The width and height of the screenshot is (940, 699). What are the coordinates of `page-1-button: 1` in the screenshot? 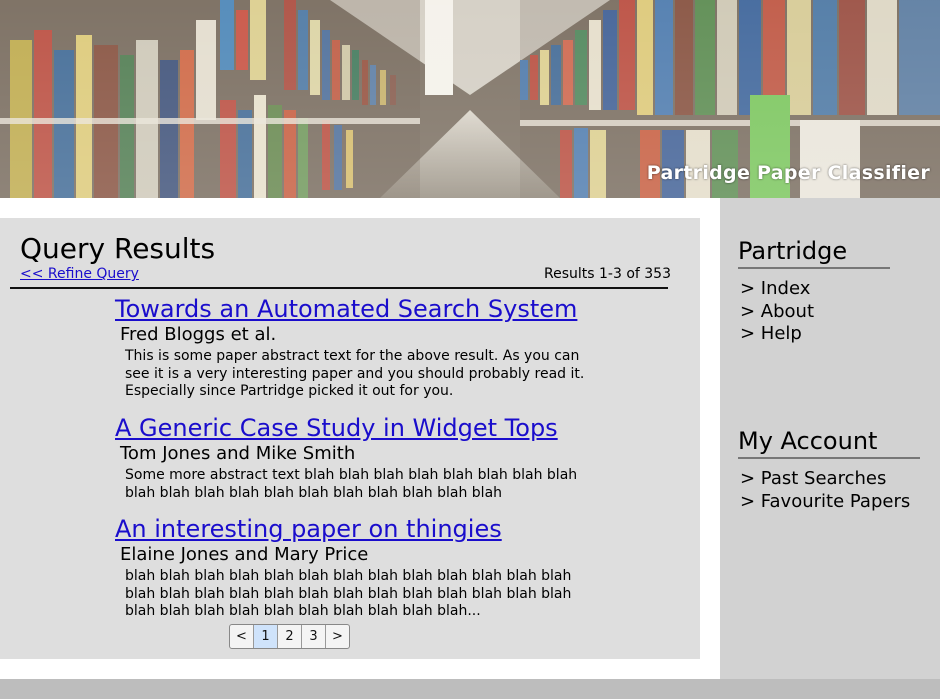 It's located at (266, 636).